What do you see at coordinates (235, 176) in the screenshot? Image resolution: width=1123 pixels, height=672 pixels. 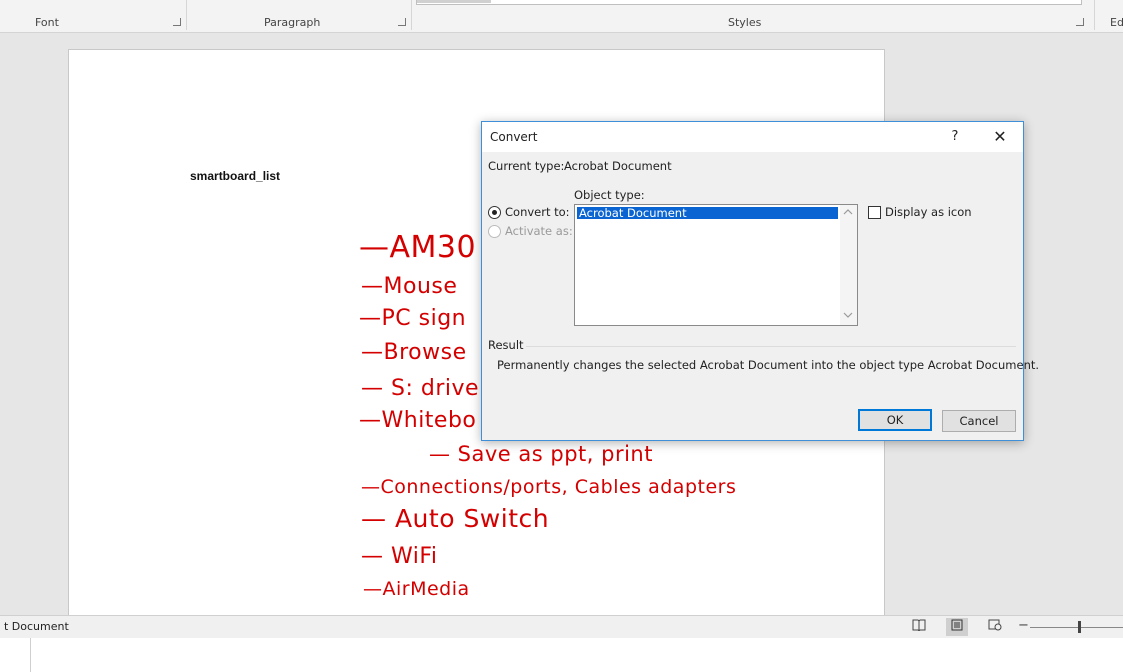 I see `document-title: smartboard_list` at bounding box center [235, 176].